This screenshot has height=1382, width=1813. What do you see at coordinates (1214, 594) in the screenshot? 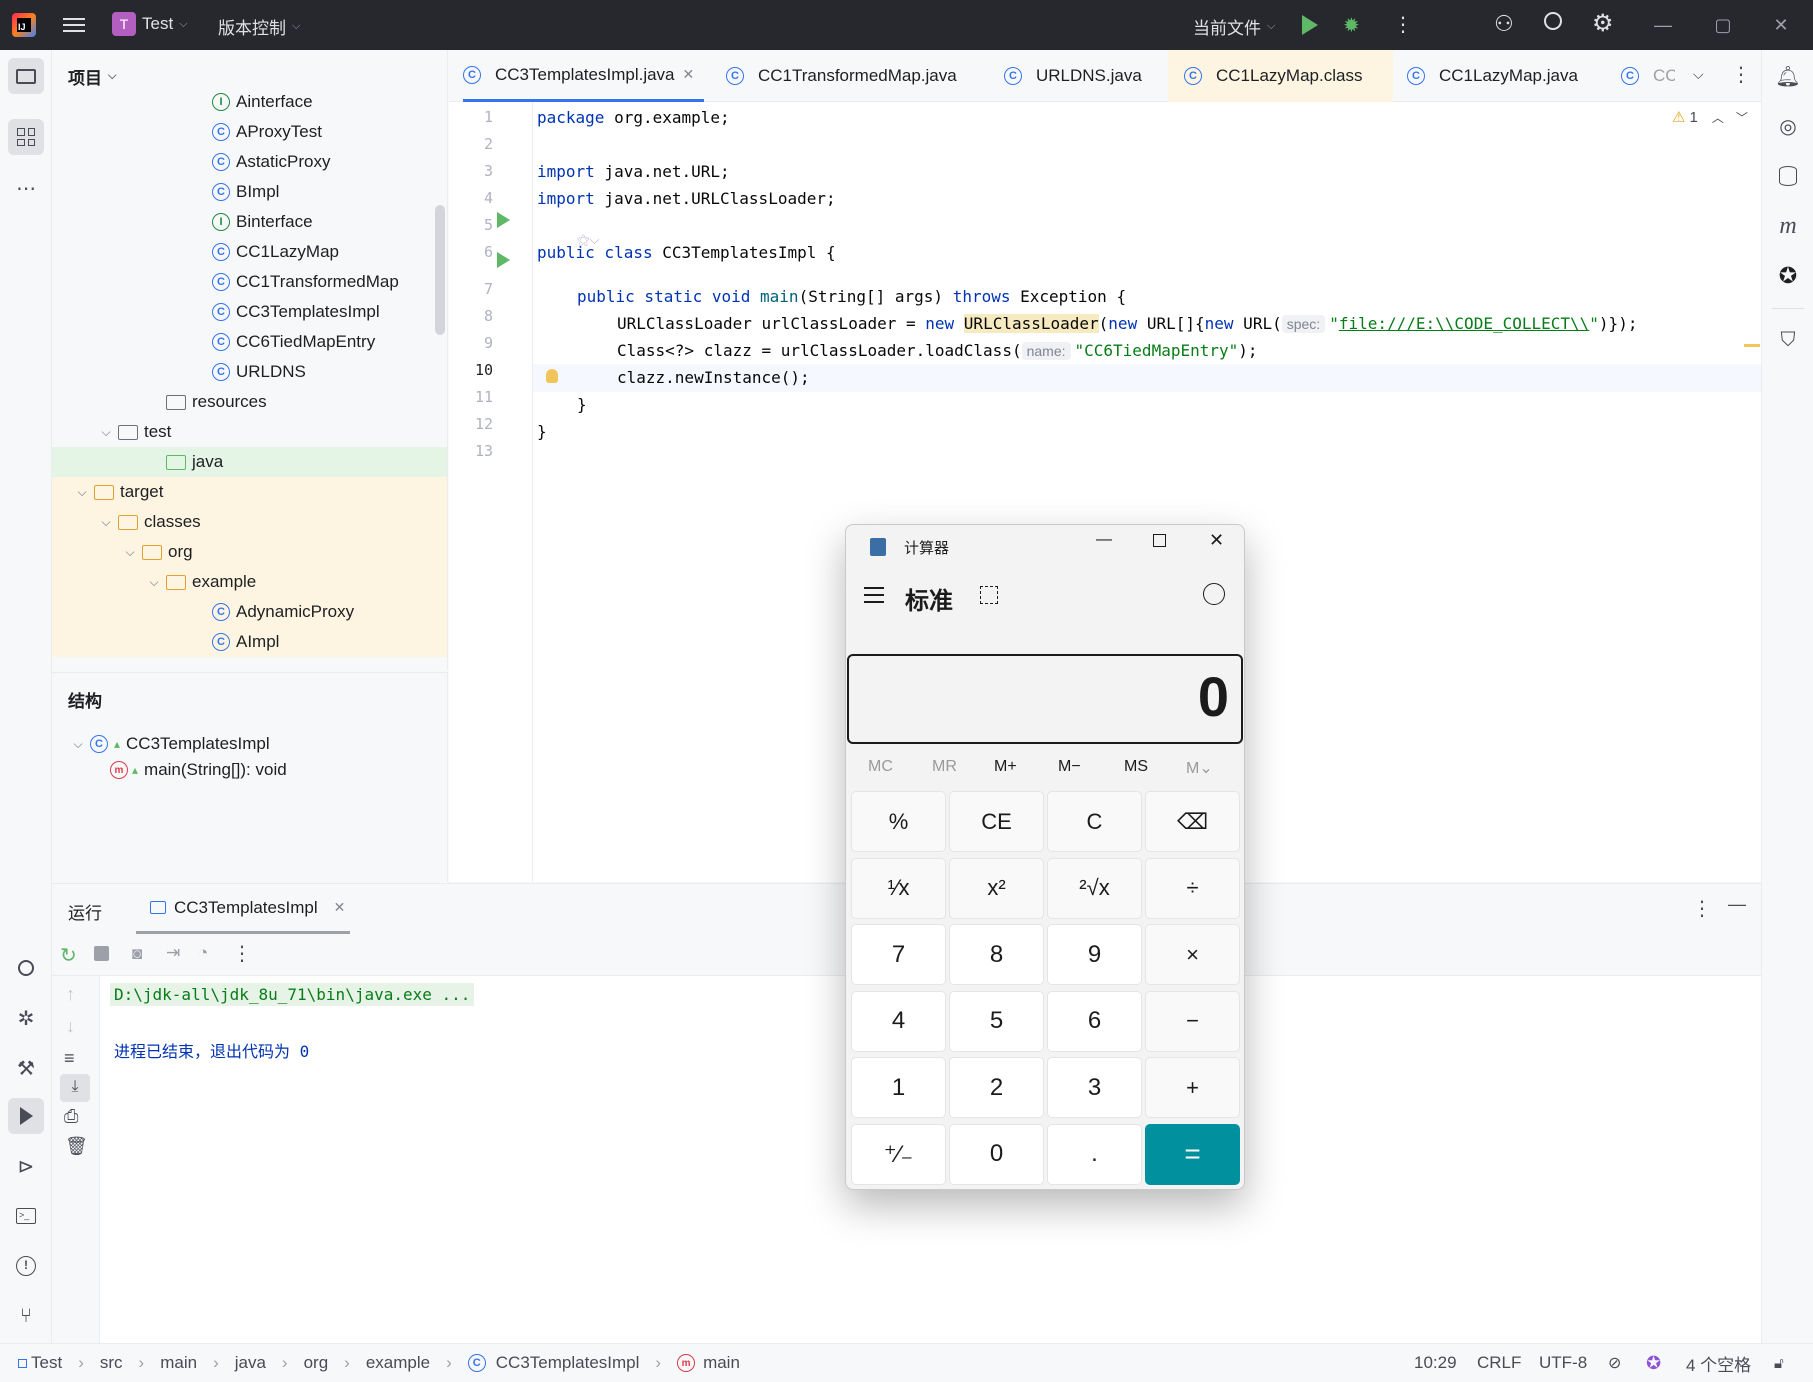
I see `history-icon` at bounding box center [1214, 594].